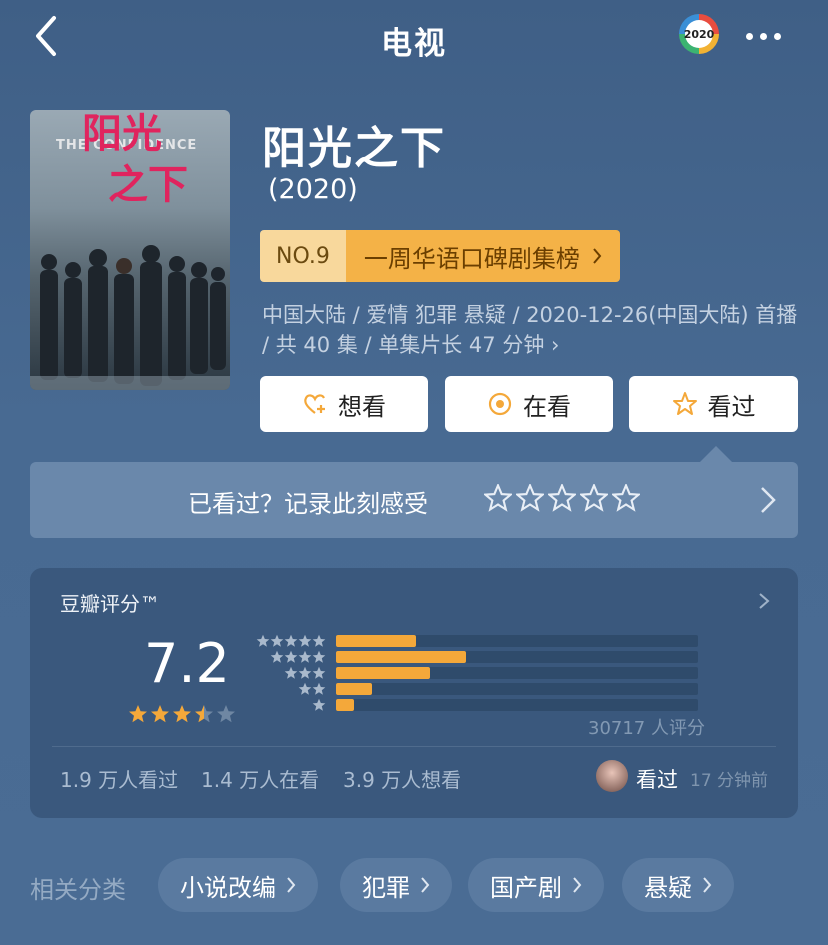  What do you see at coordinates (731, 406) in the screenshot?
I see `watched-label: 看过` at bounding box center [731, 406].